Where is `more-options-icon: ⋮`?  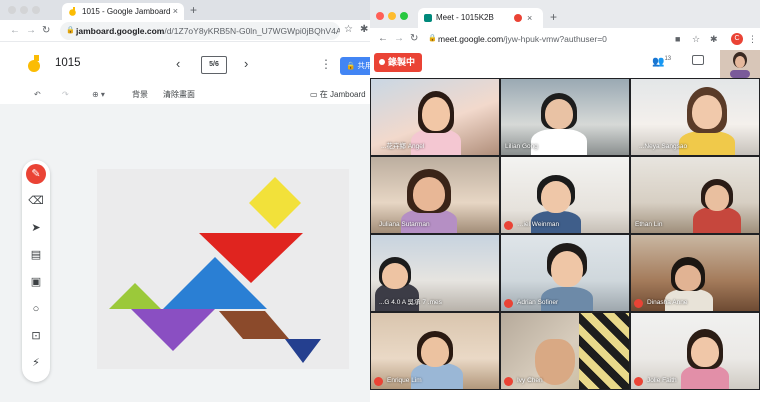
more-options-icon: ⋮ is located at coordinates (326, 64).